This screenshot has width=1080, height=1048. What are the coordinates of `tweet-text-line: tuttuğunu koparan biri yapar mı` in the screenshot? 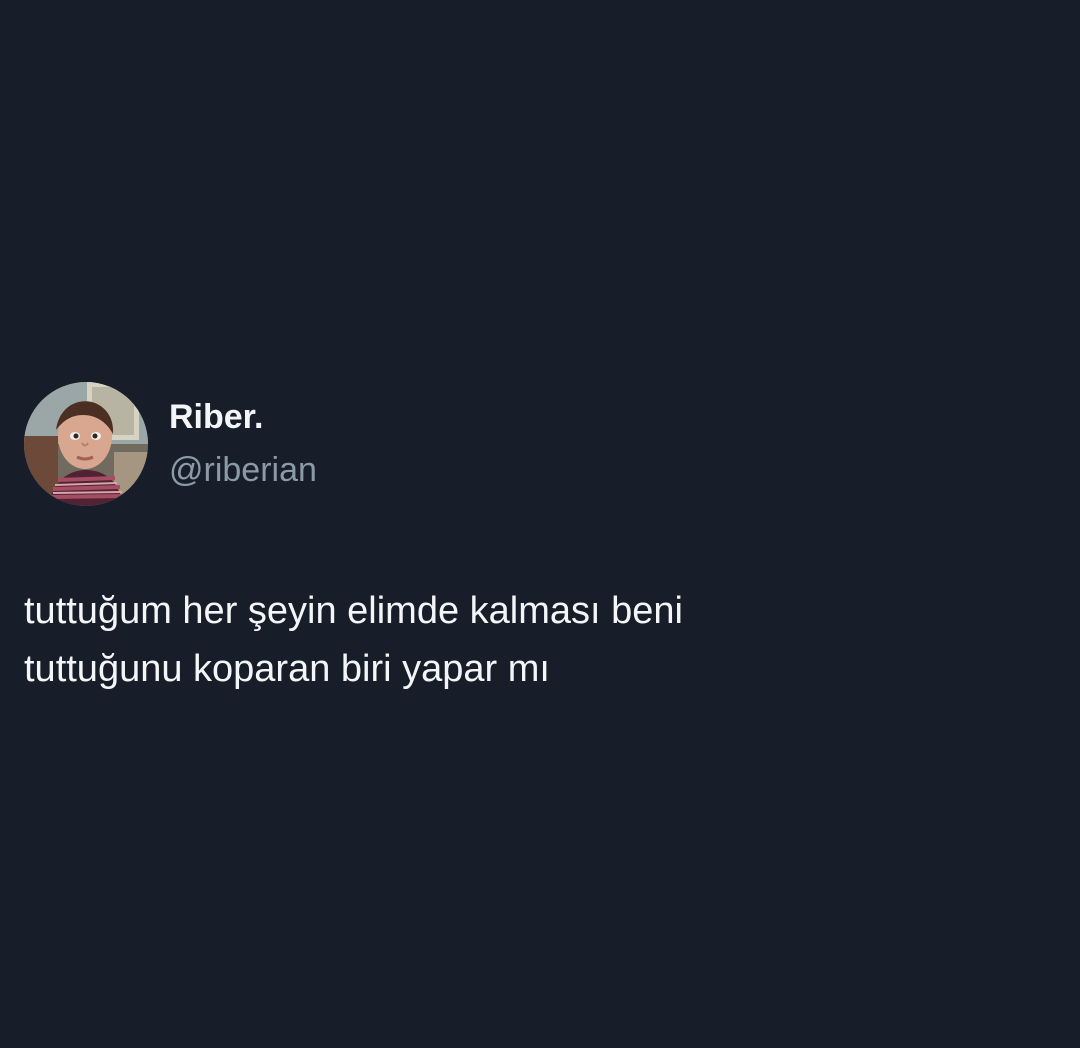 It's located at (287, 669).